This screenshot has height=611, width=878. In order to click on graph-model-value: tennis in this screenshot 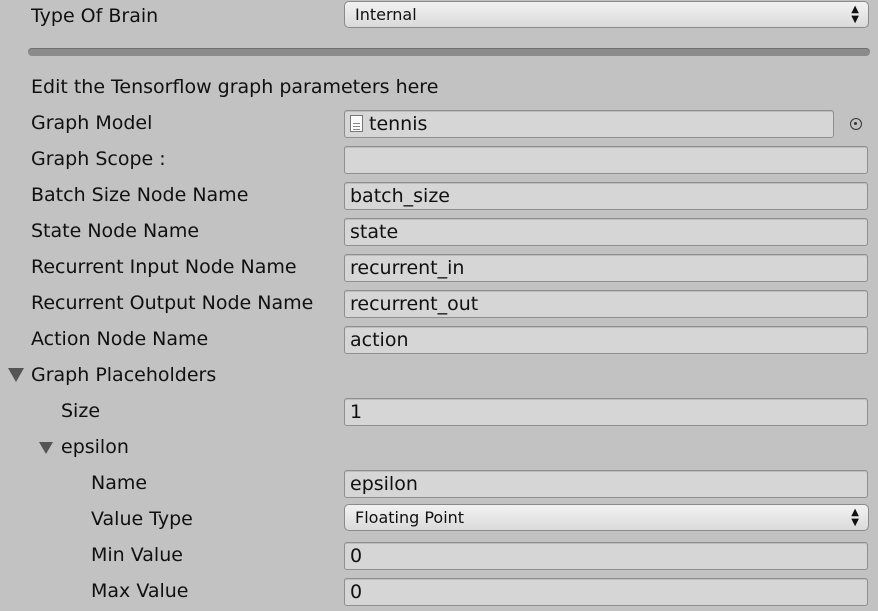, I will do `click(398, 124)`.